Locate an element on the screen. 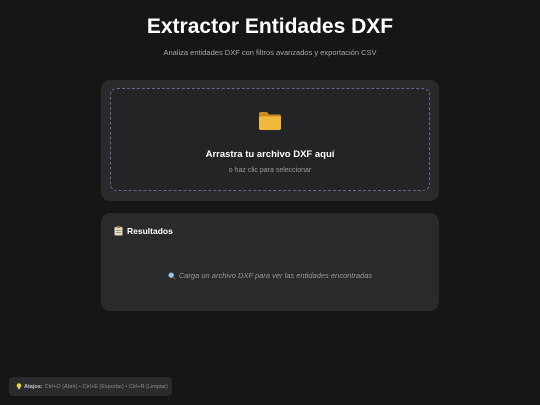  dropzone-title: Arrastra tu archivo DXF aquí is located at coordinates (270, 154).